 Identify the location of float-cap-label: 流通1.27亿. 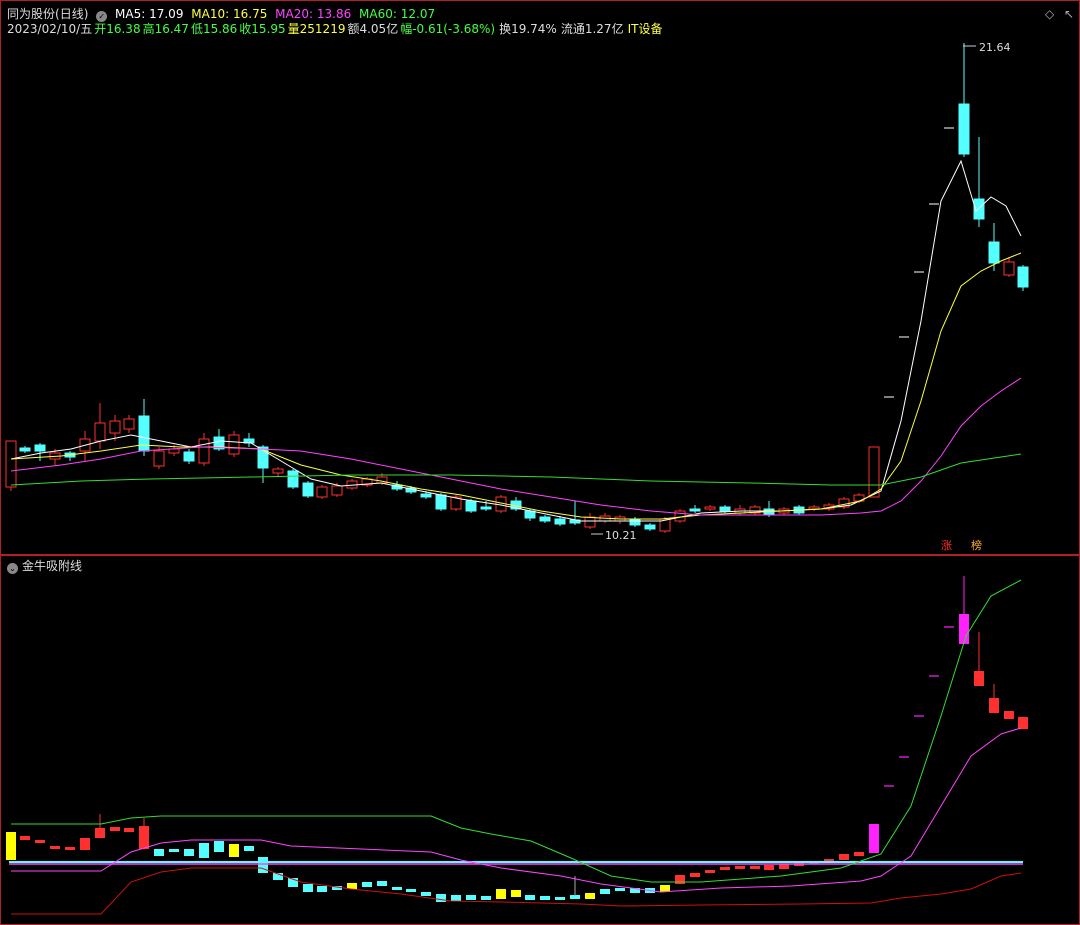
(592, 29).